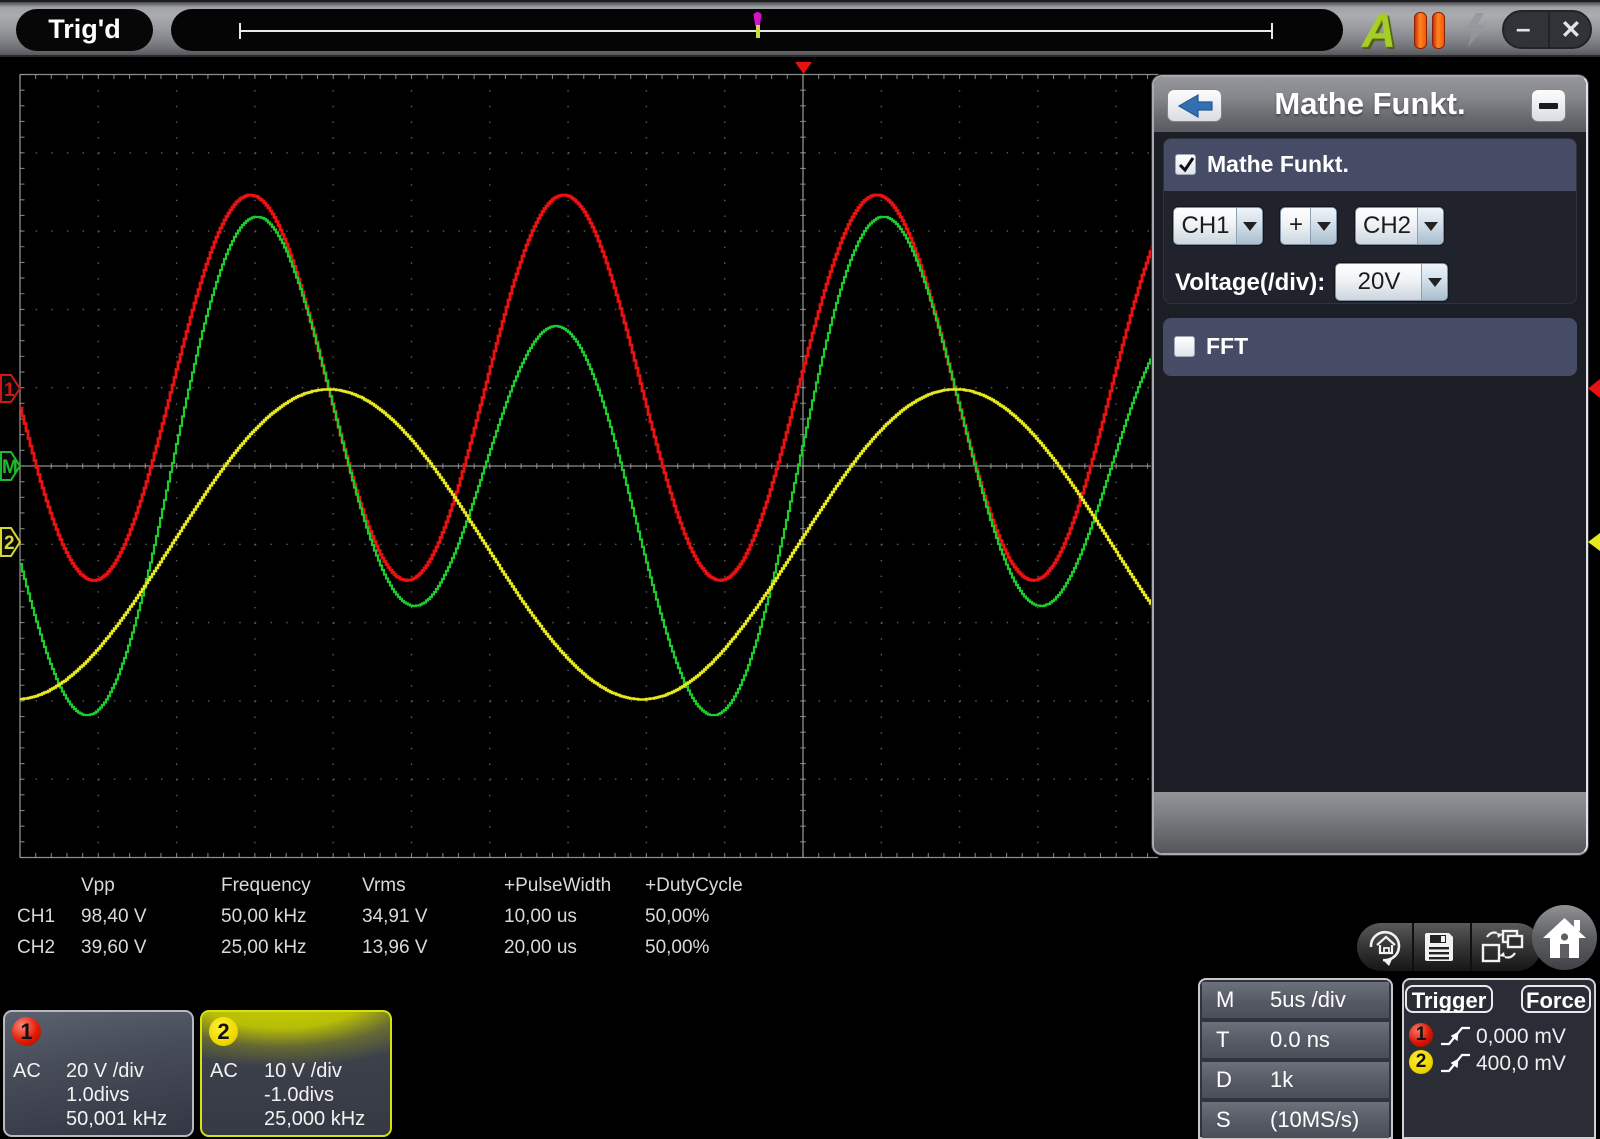 The height and width of the screenshot is (1139, 1600). What do you see at coordinates (10, 467) in the screenshot?
I see `svg-text: M` at bounding box center [10, 467].